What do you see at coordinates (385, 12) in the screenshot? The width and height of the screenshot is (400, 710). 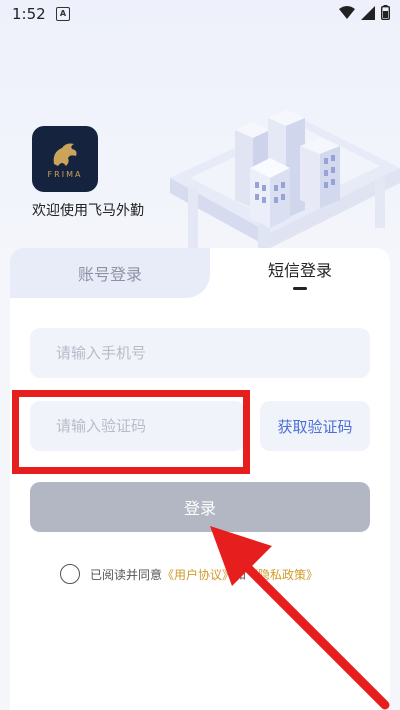 I see `battery-icon` at bounding box center [385, 12].